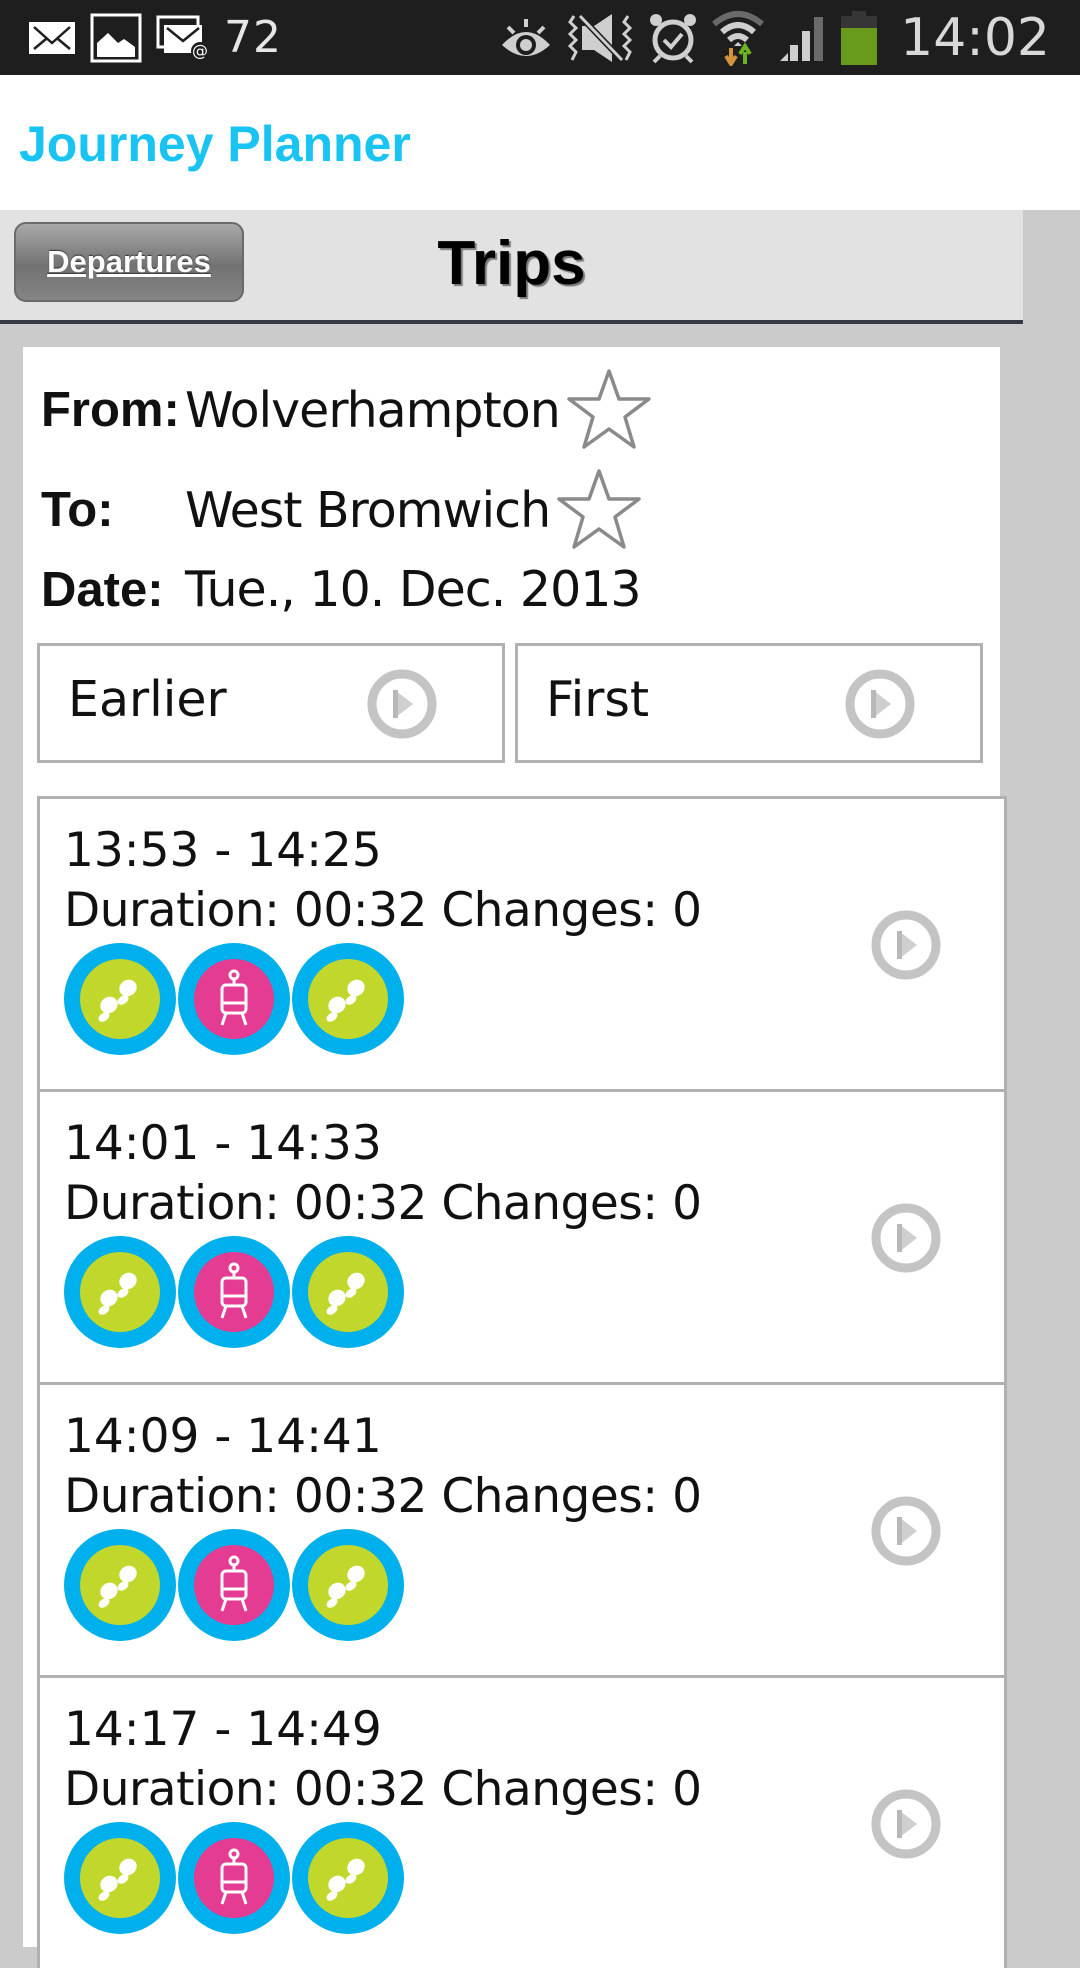 The height and width of the screenshot is (1968, 1080). I want to click on notification-count: 72, so click(253, 37).